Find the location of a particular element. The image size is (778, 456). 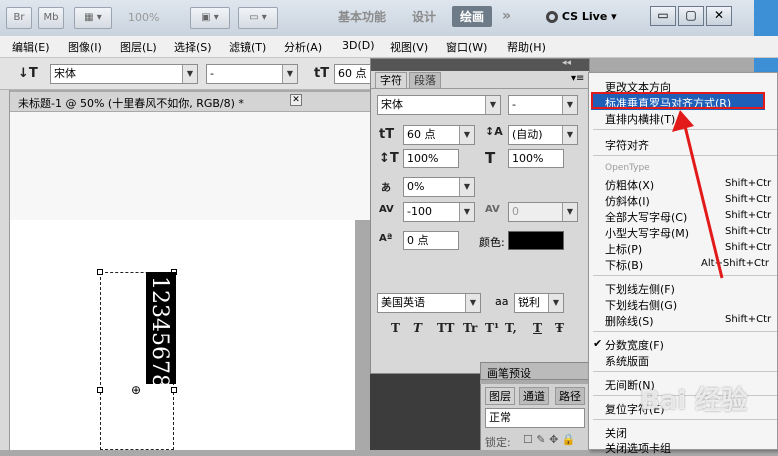

cs-live-button: CS Live ▾ is located at coordinates (581, 16).